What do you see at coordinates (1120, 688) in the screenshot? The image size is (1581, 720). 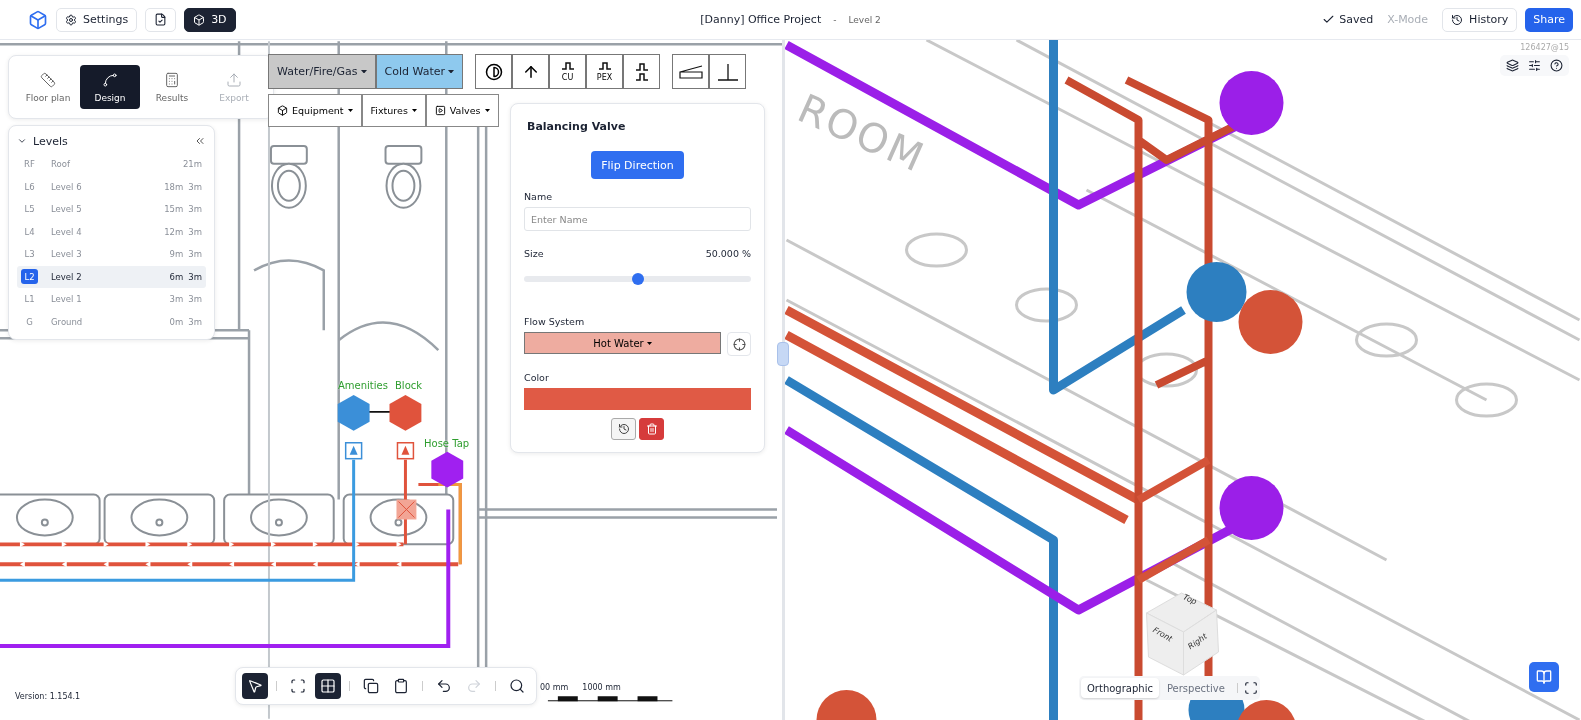 I see `projection-tab: Orthographic` at bounding box center [1120, 688].